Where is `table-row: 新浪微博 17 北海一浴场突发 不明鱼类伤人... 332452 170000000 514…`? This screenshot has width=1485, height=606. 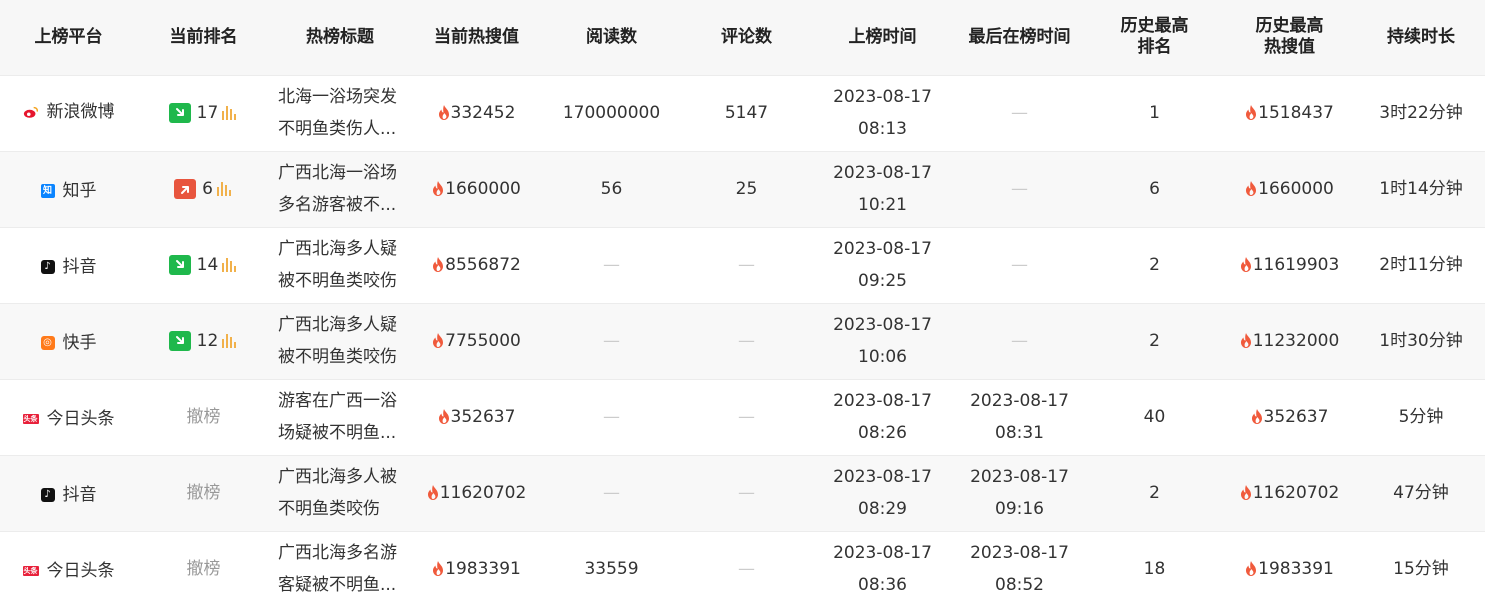
table-row: 新浪微博 17 北海一浴场突发 不明鱼类伤人... 332452 170000000 514… is located at coordinates (742, 113).